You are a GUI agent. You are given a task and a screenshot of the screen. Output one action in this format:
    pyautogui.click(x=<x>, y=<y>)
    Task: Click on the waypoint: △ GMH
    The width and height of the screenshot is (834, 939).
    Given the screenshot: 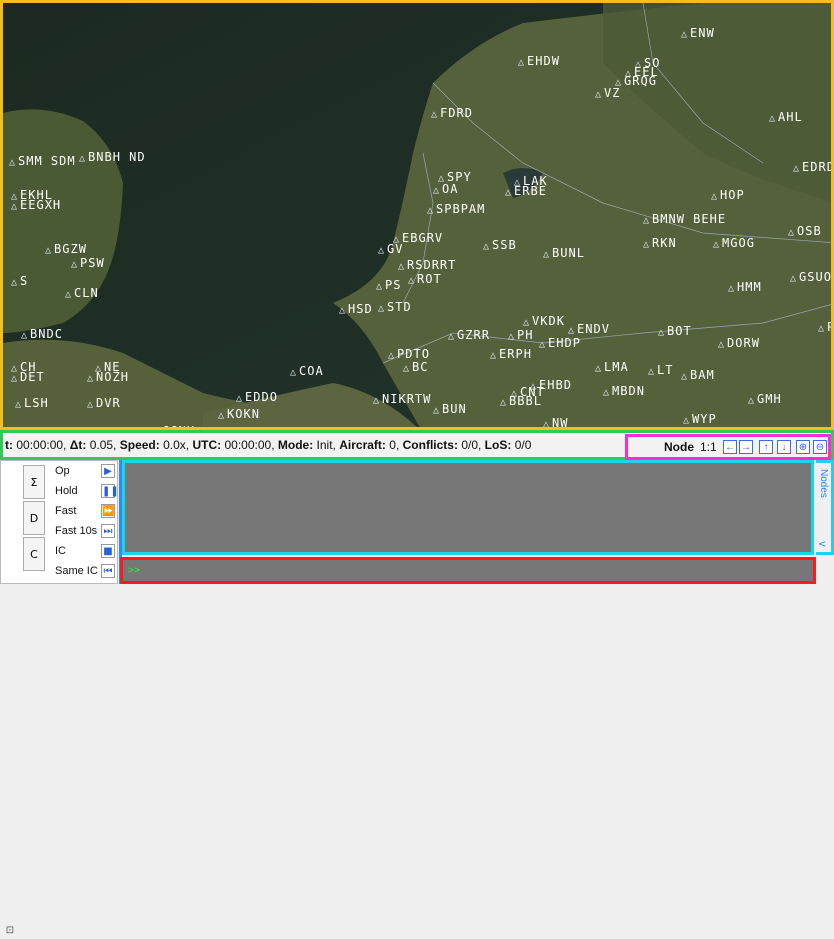 What is the action you would take?
    pyautogui.click(x=765, y=400)
    